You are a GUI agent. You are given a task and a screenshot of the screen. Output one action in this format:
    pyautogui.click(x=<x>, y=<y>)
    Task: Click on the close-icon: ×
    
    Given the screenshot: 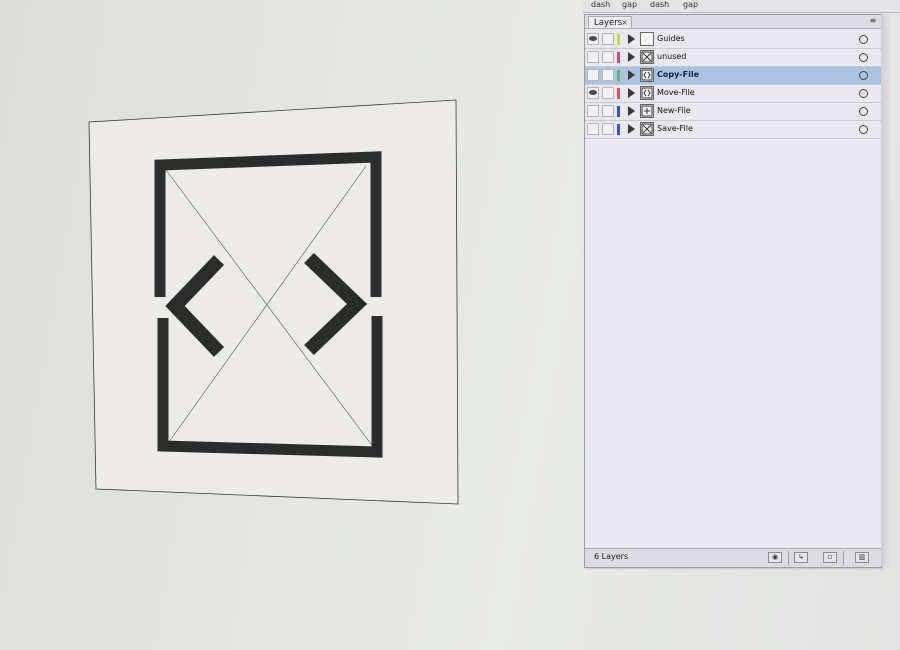 What is the action you would take?
    pyautogui.click(x=624, y=23)
    